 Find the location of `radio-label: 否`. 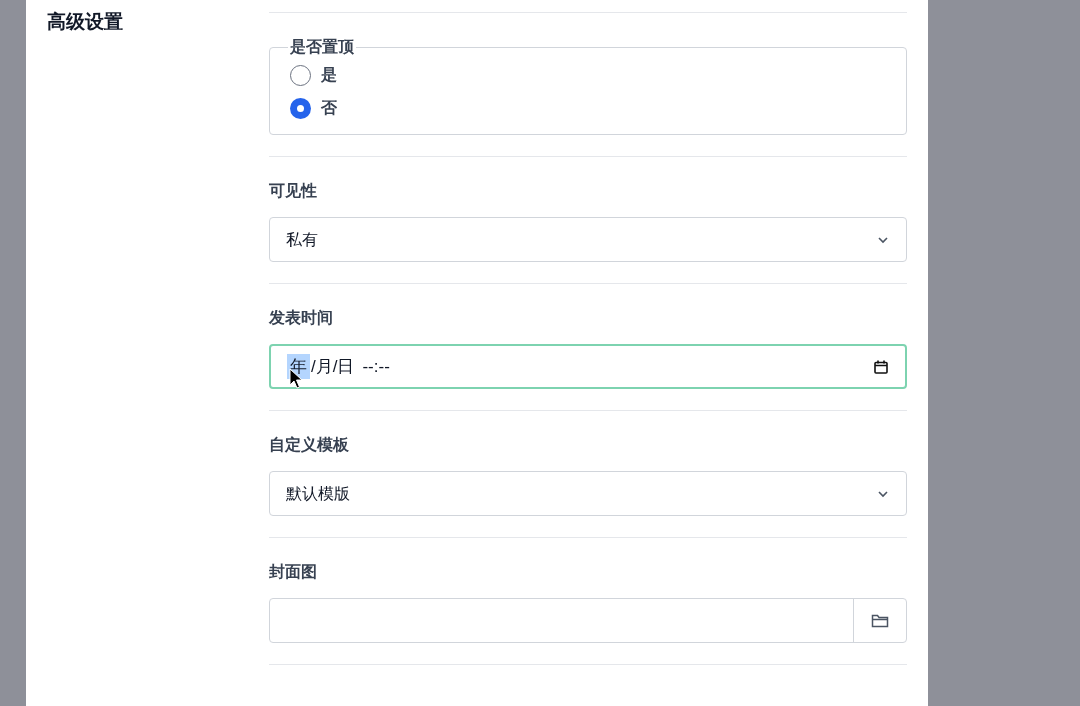

radio-label: 否 is located at coordinates (329, 108).